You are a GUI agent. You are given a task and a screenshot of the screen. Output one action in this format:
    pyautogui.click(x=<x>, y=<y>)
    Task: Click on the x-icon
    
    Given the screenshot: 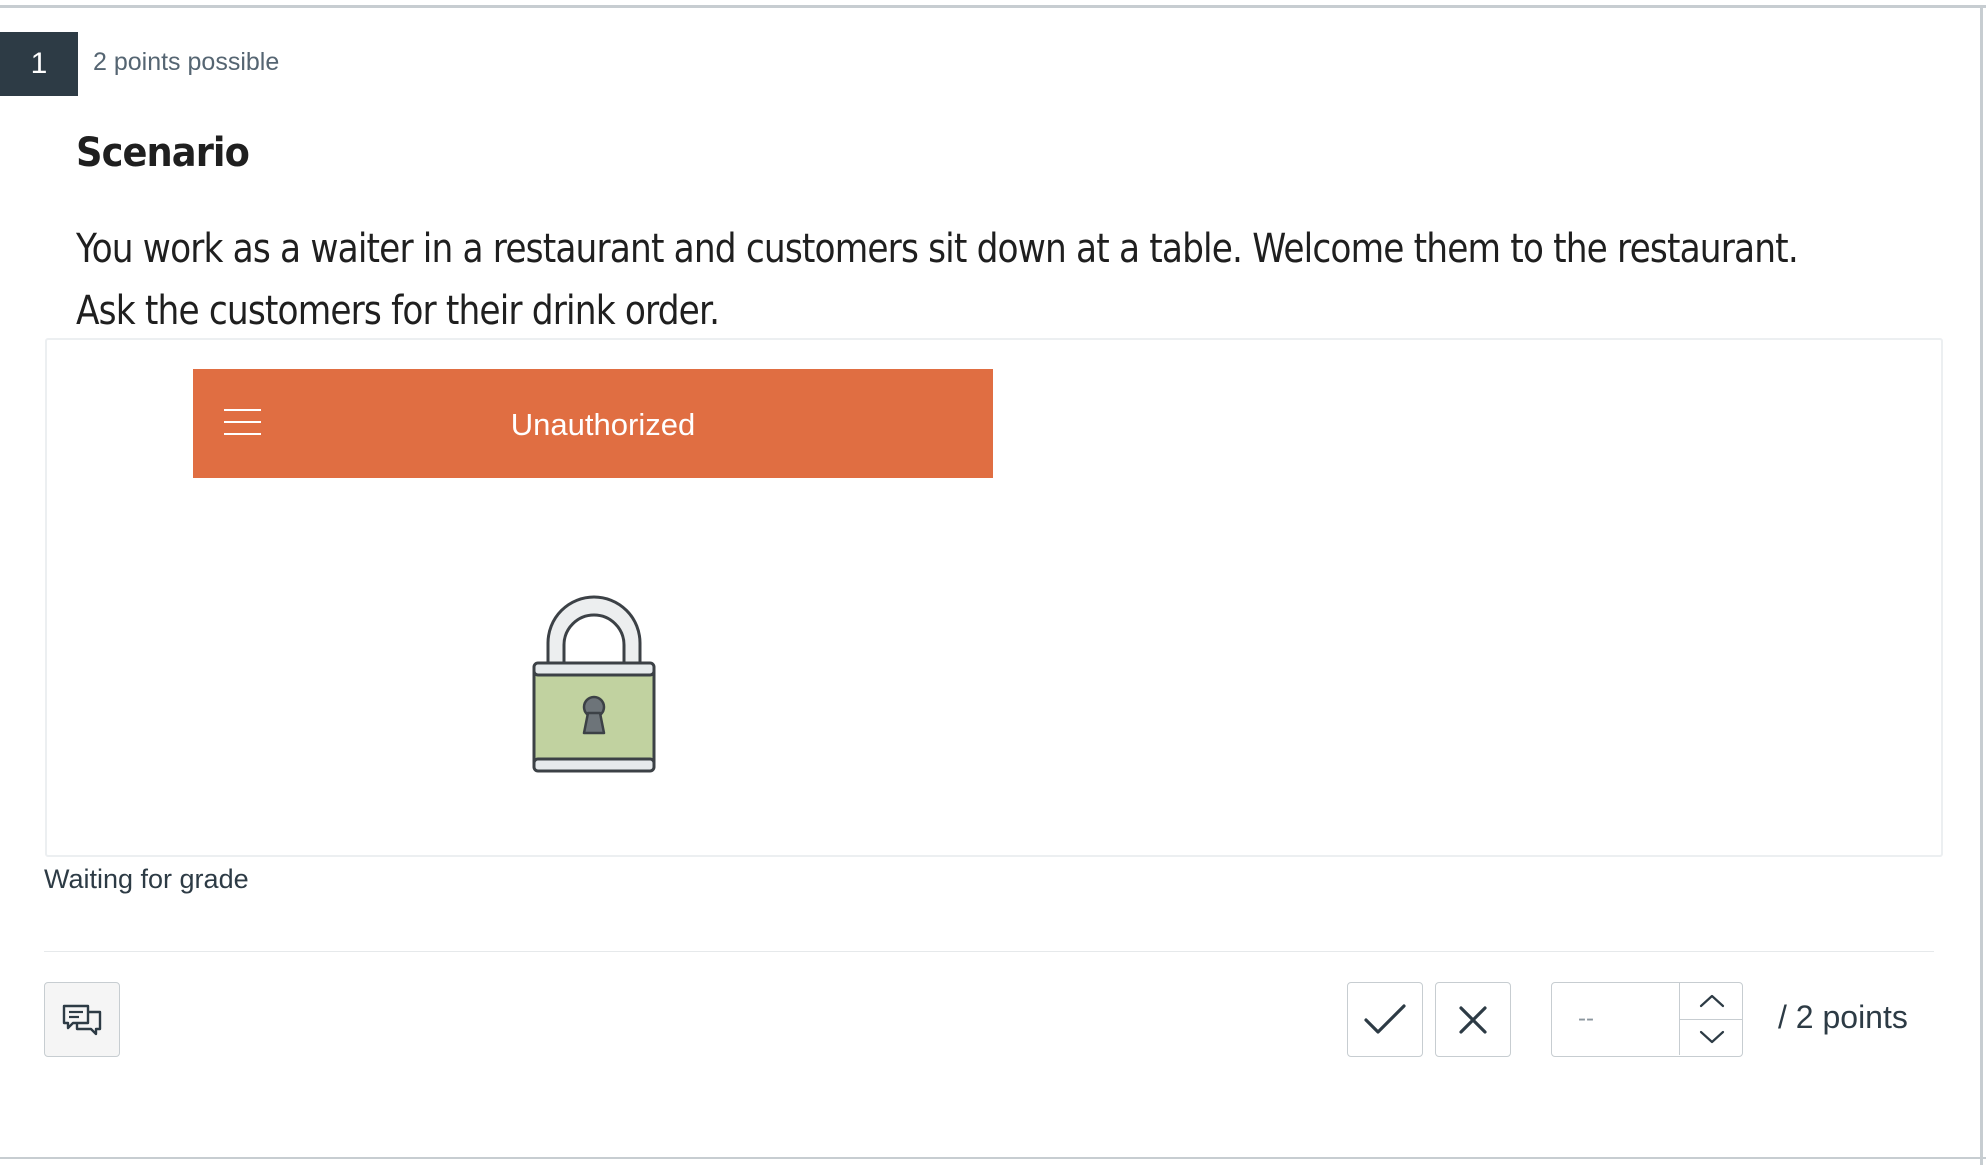 What is the action you would take?
    pyautogui.click(x=1473, y=1019)
    